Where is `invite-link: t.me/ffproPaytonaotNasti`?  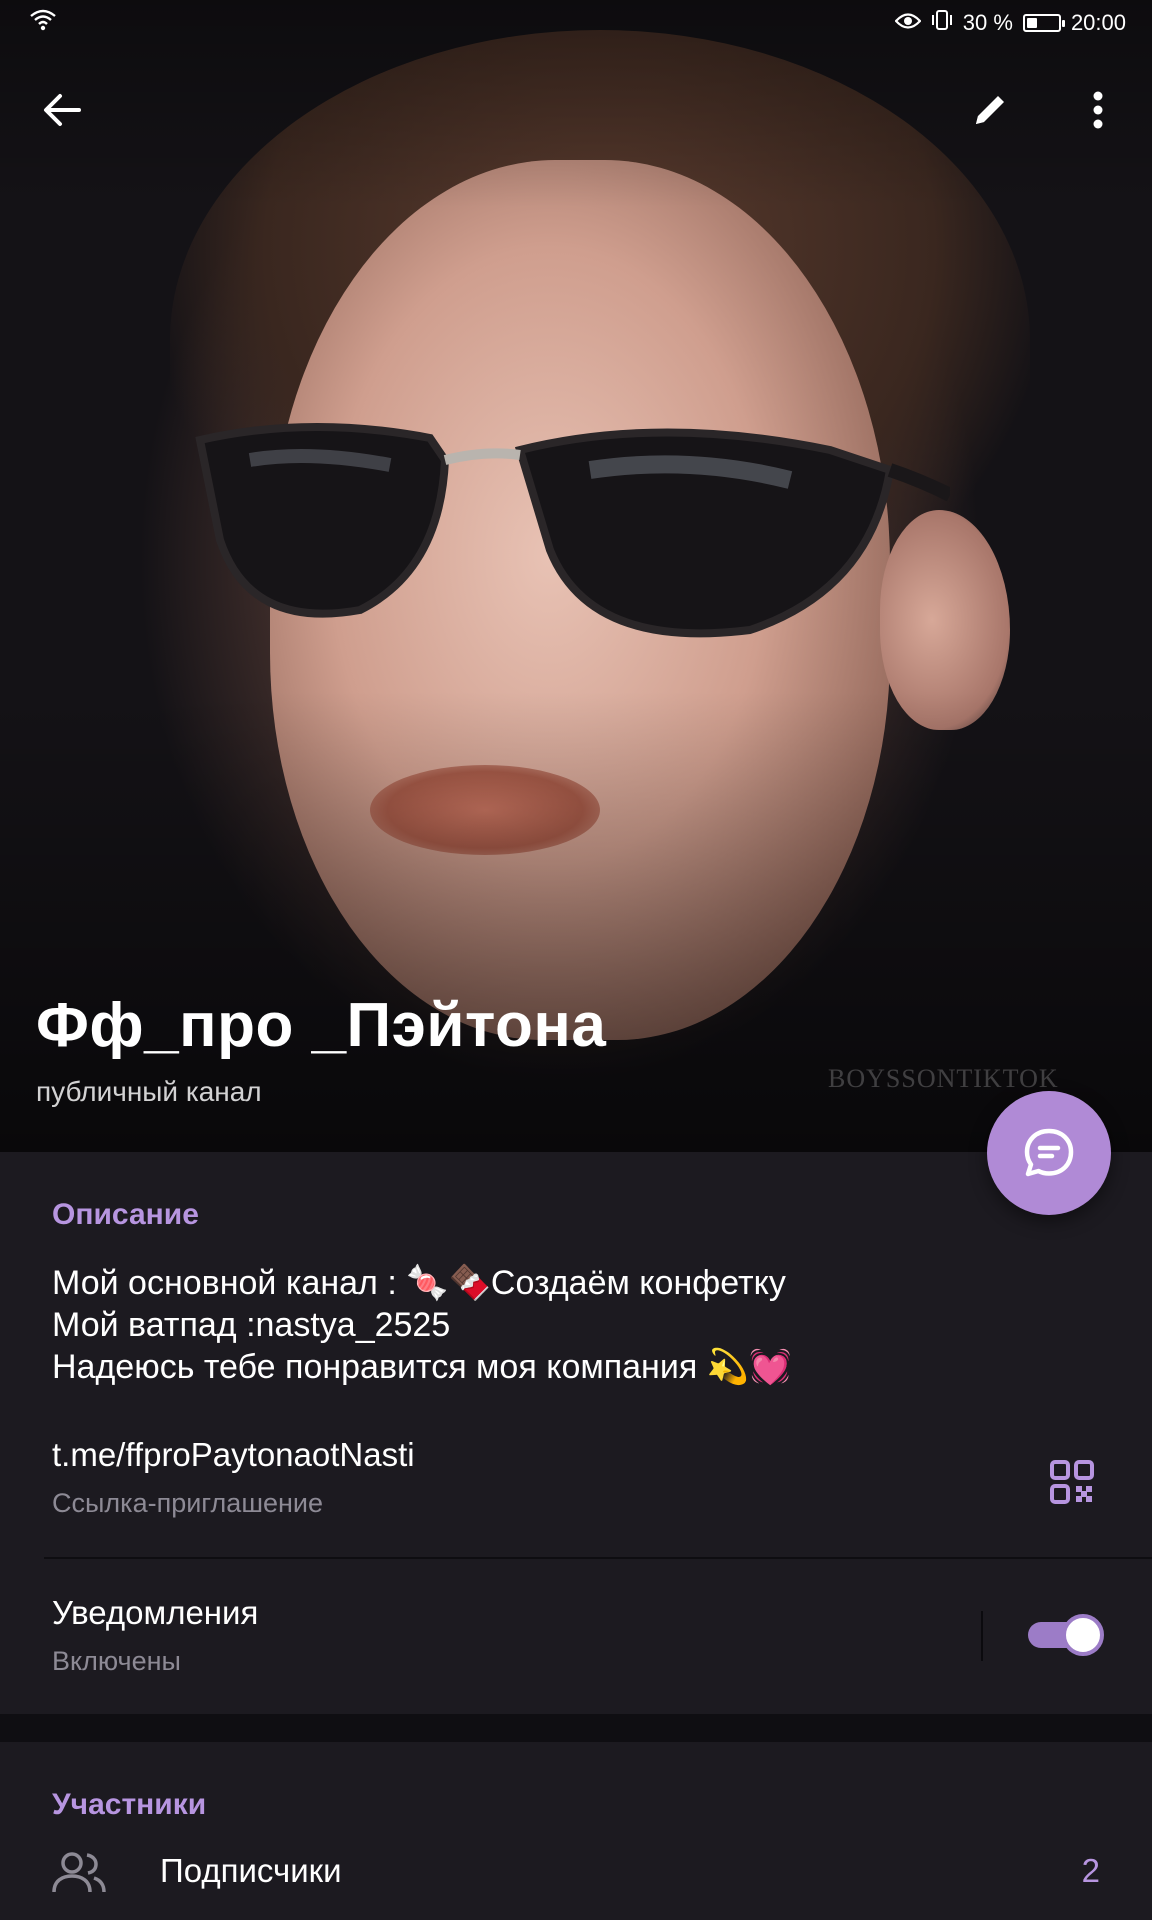
invite-link: t.me/ffproPaytonaotNasti is located at coordinates (233, 1455).